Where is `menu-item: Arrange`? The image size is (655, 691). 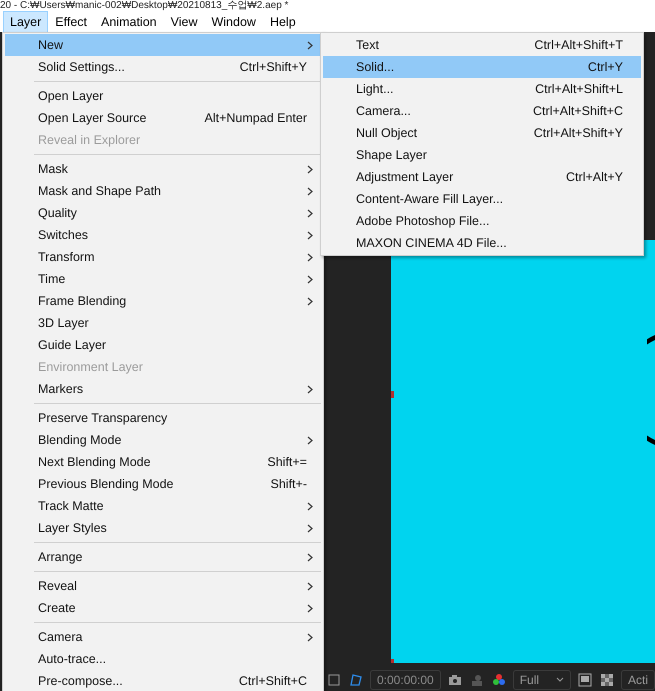 menu-item: Arrange is located at coordinates (163, 557).